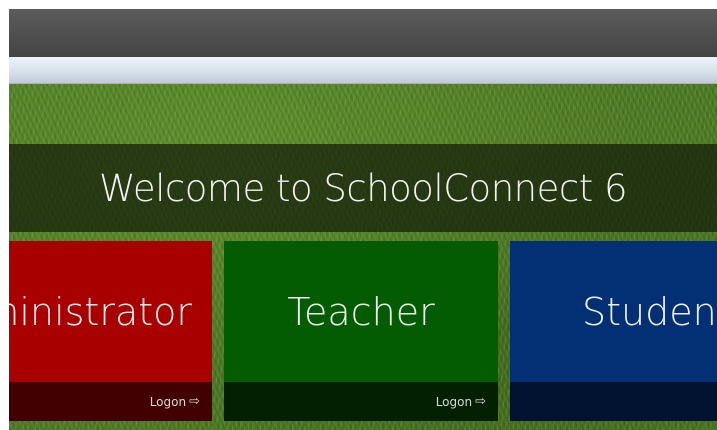 The height and width of the screenshot is (430, 717). I want to click on teacher-tile-body: Teacher, so click(361, 311).